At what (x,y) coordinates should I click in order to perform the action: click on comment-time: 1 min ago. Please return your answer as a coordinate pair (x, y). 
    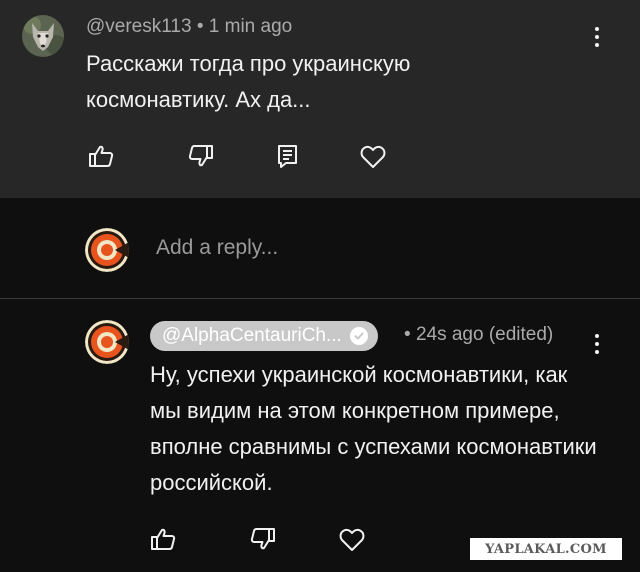
    Looking at the image, I should click on (250, 26).